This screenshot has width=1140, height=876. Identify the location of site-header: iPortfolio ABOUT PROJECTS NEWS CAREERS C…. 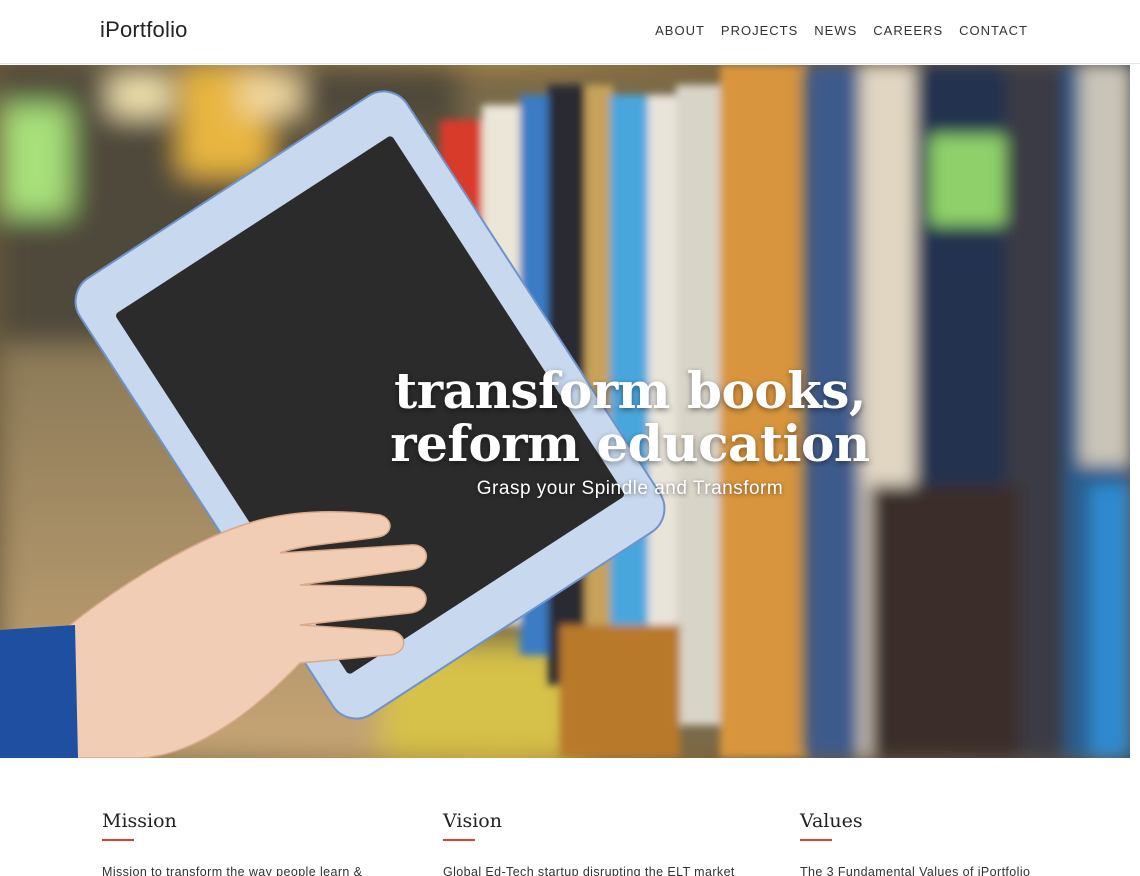
(570, 32).